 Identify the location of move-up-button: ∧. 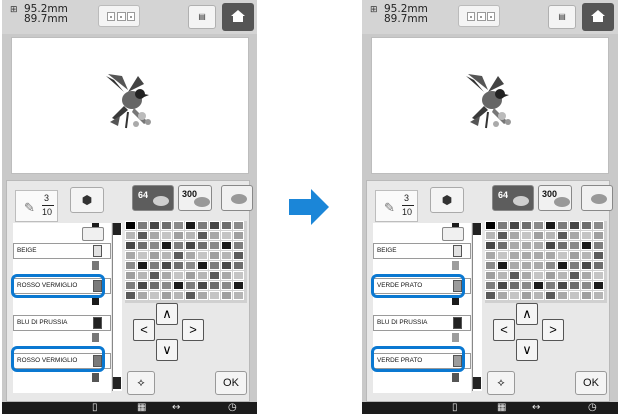
(527, 314).